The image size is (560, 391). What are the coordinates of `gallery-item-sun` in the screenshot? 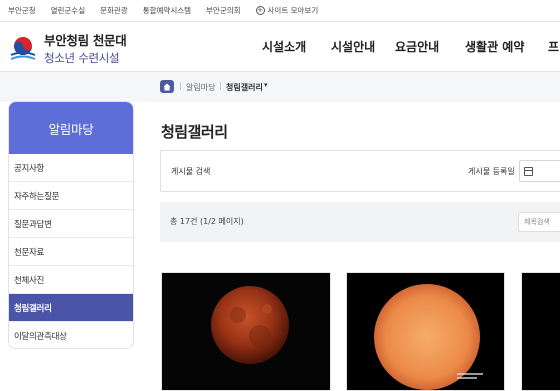 It's located at (425, 331).